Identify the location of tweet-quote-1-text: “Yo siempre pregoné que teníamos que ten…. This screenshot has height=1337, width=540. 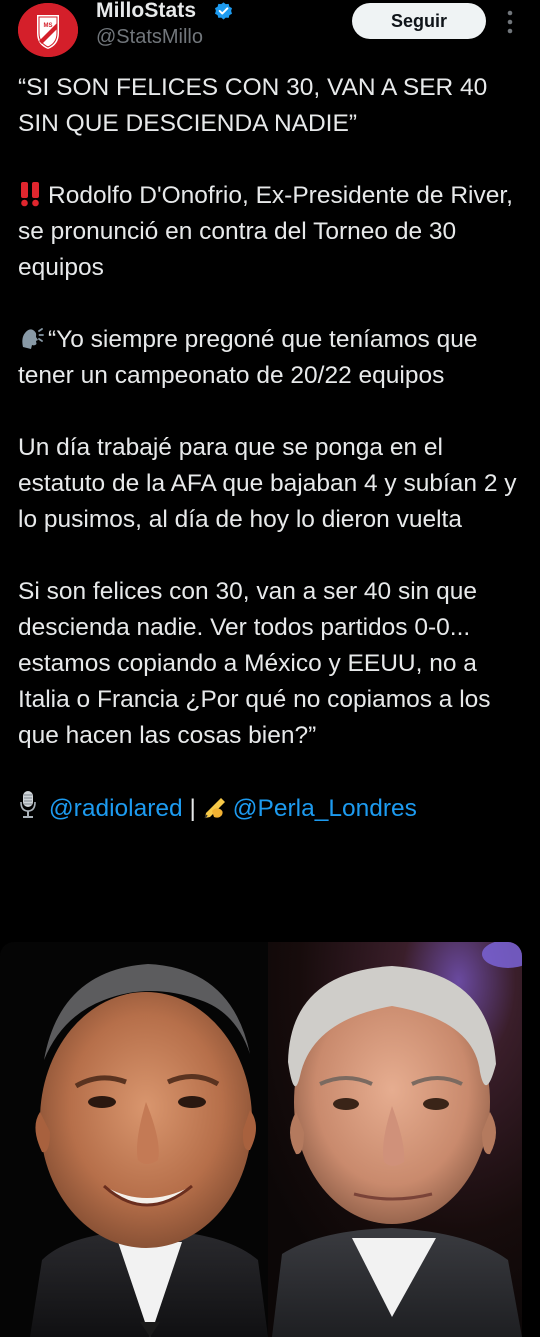
(248, 357).